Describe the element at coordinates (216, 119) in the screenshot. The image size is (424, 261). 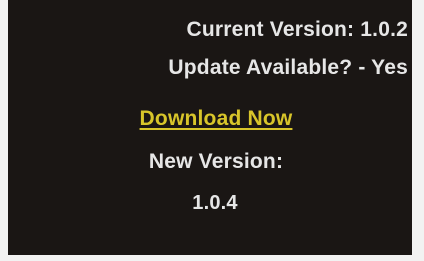
I see `download-now-link: Download Now` at that location.